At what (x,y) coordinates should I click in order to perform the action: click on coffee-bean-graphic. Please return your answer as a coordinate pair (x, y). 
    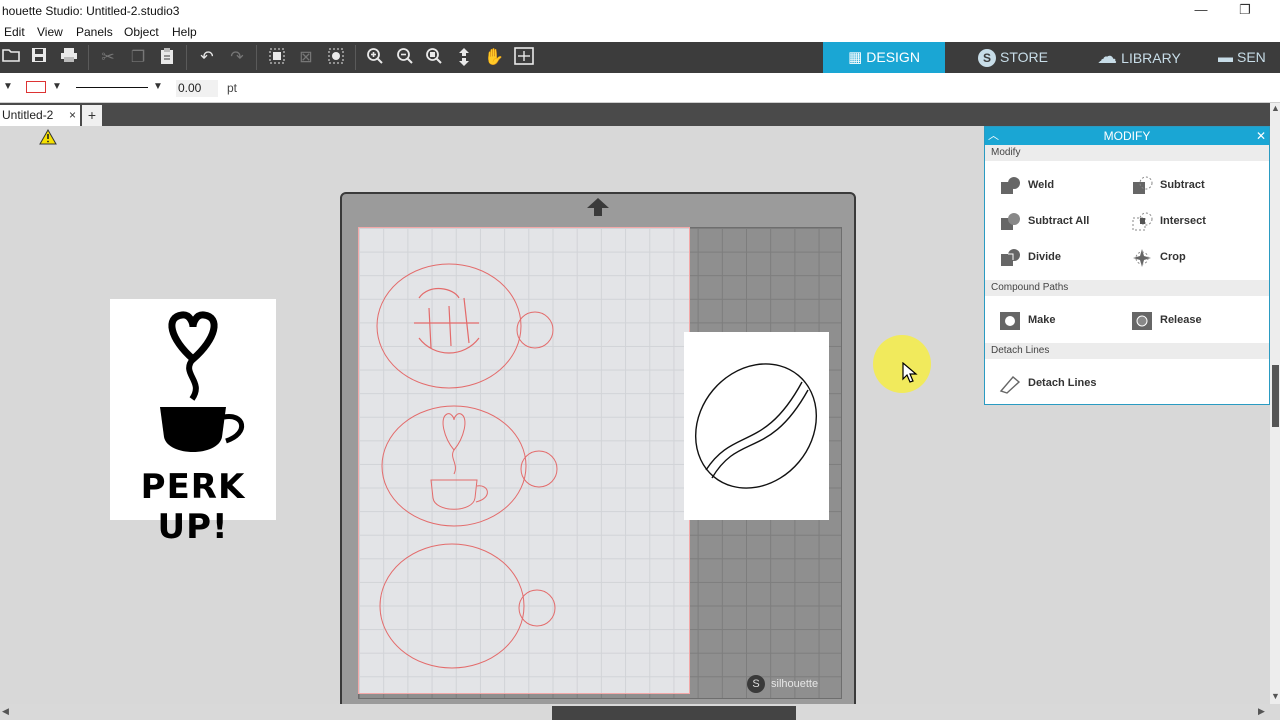
    Looking at the image, I should click on (756, 426).